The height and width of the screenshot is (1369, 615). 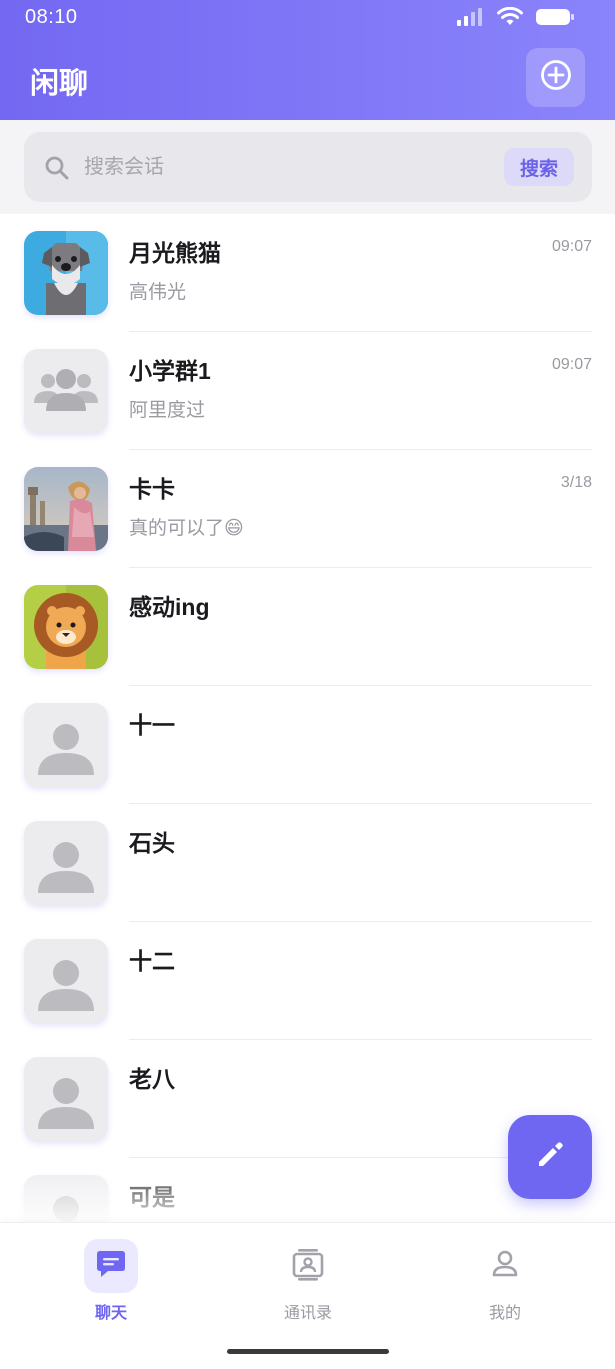 What do you see at coordinates (66, 273) in the screenshot?
I see `schnauzer-avatar` at bounding box center [66, 273].